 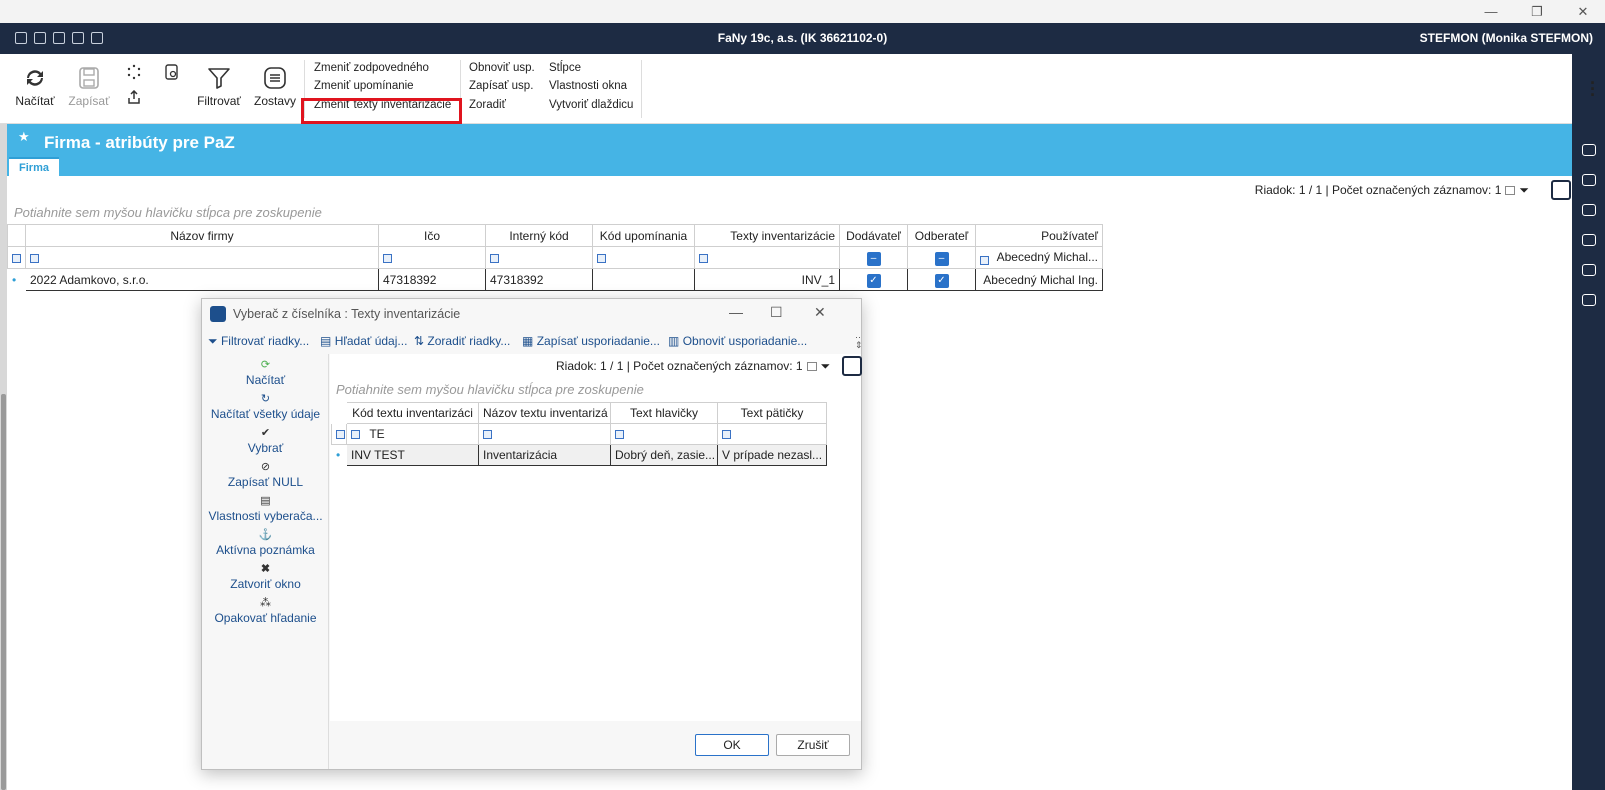 What do you see at coordinates (89, 87) in the screenshot?
I see `zapisat-button: Zapísať` at bounding box center [89, 87].